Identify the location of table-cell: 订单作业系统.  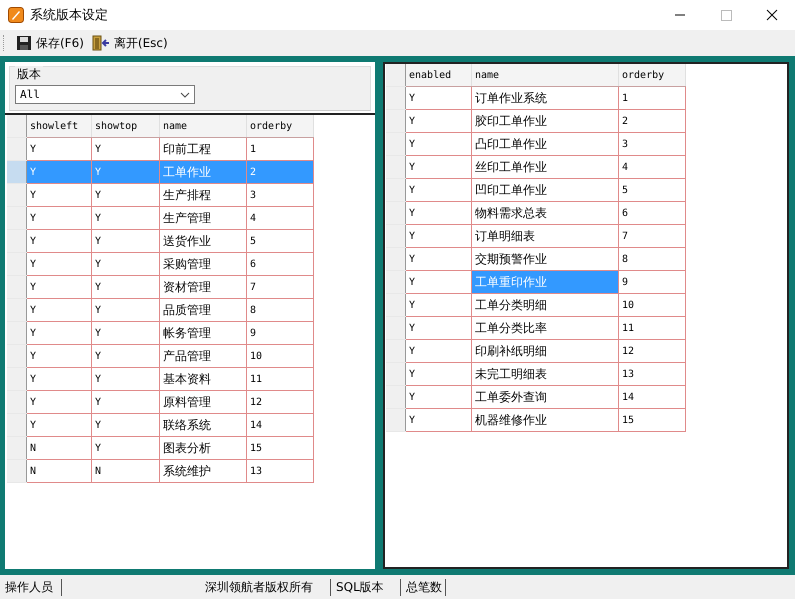
(545, 98).